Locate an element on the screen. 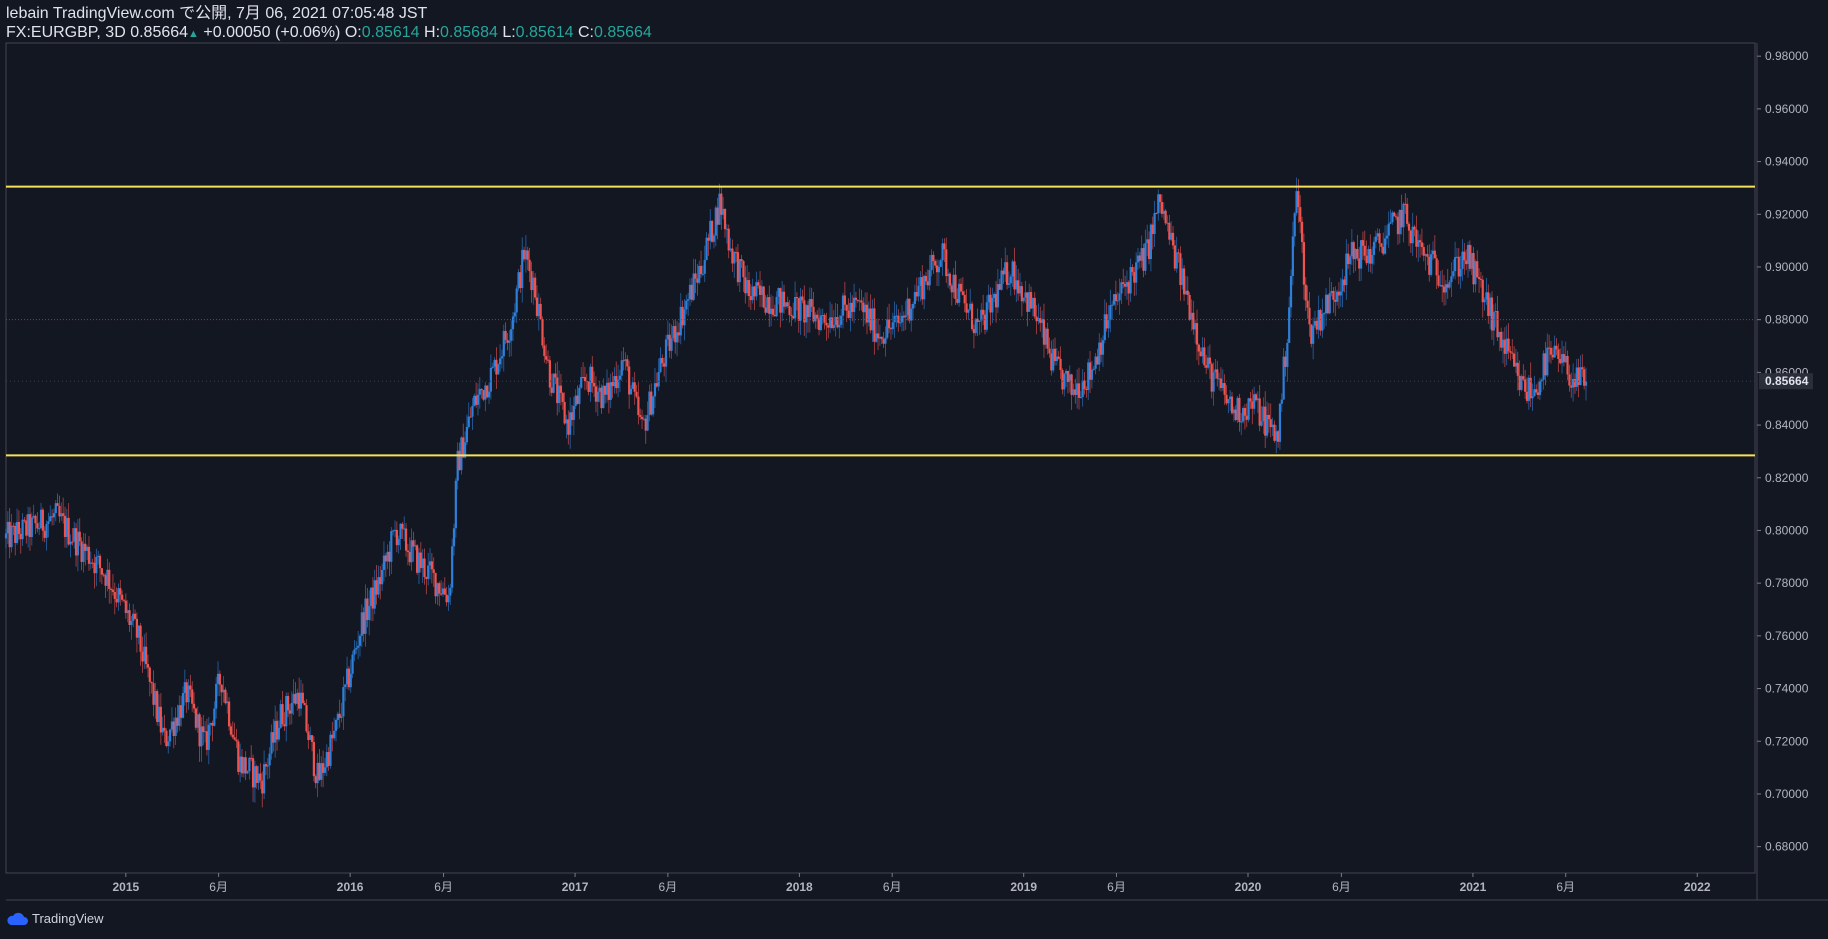 This screenshot has height=939, width=1828. time-tick-label: 2019 is located at coordinates (1023, 887).